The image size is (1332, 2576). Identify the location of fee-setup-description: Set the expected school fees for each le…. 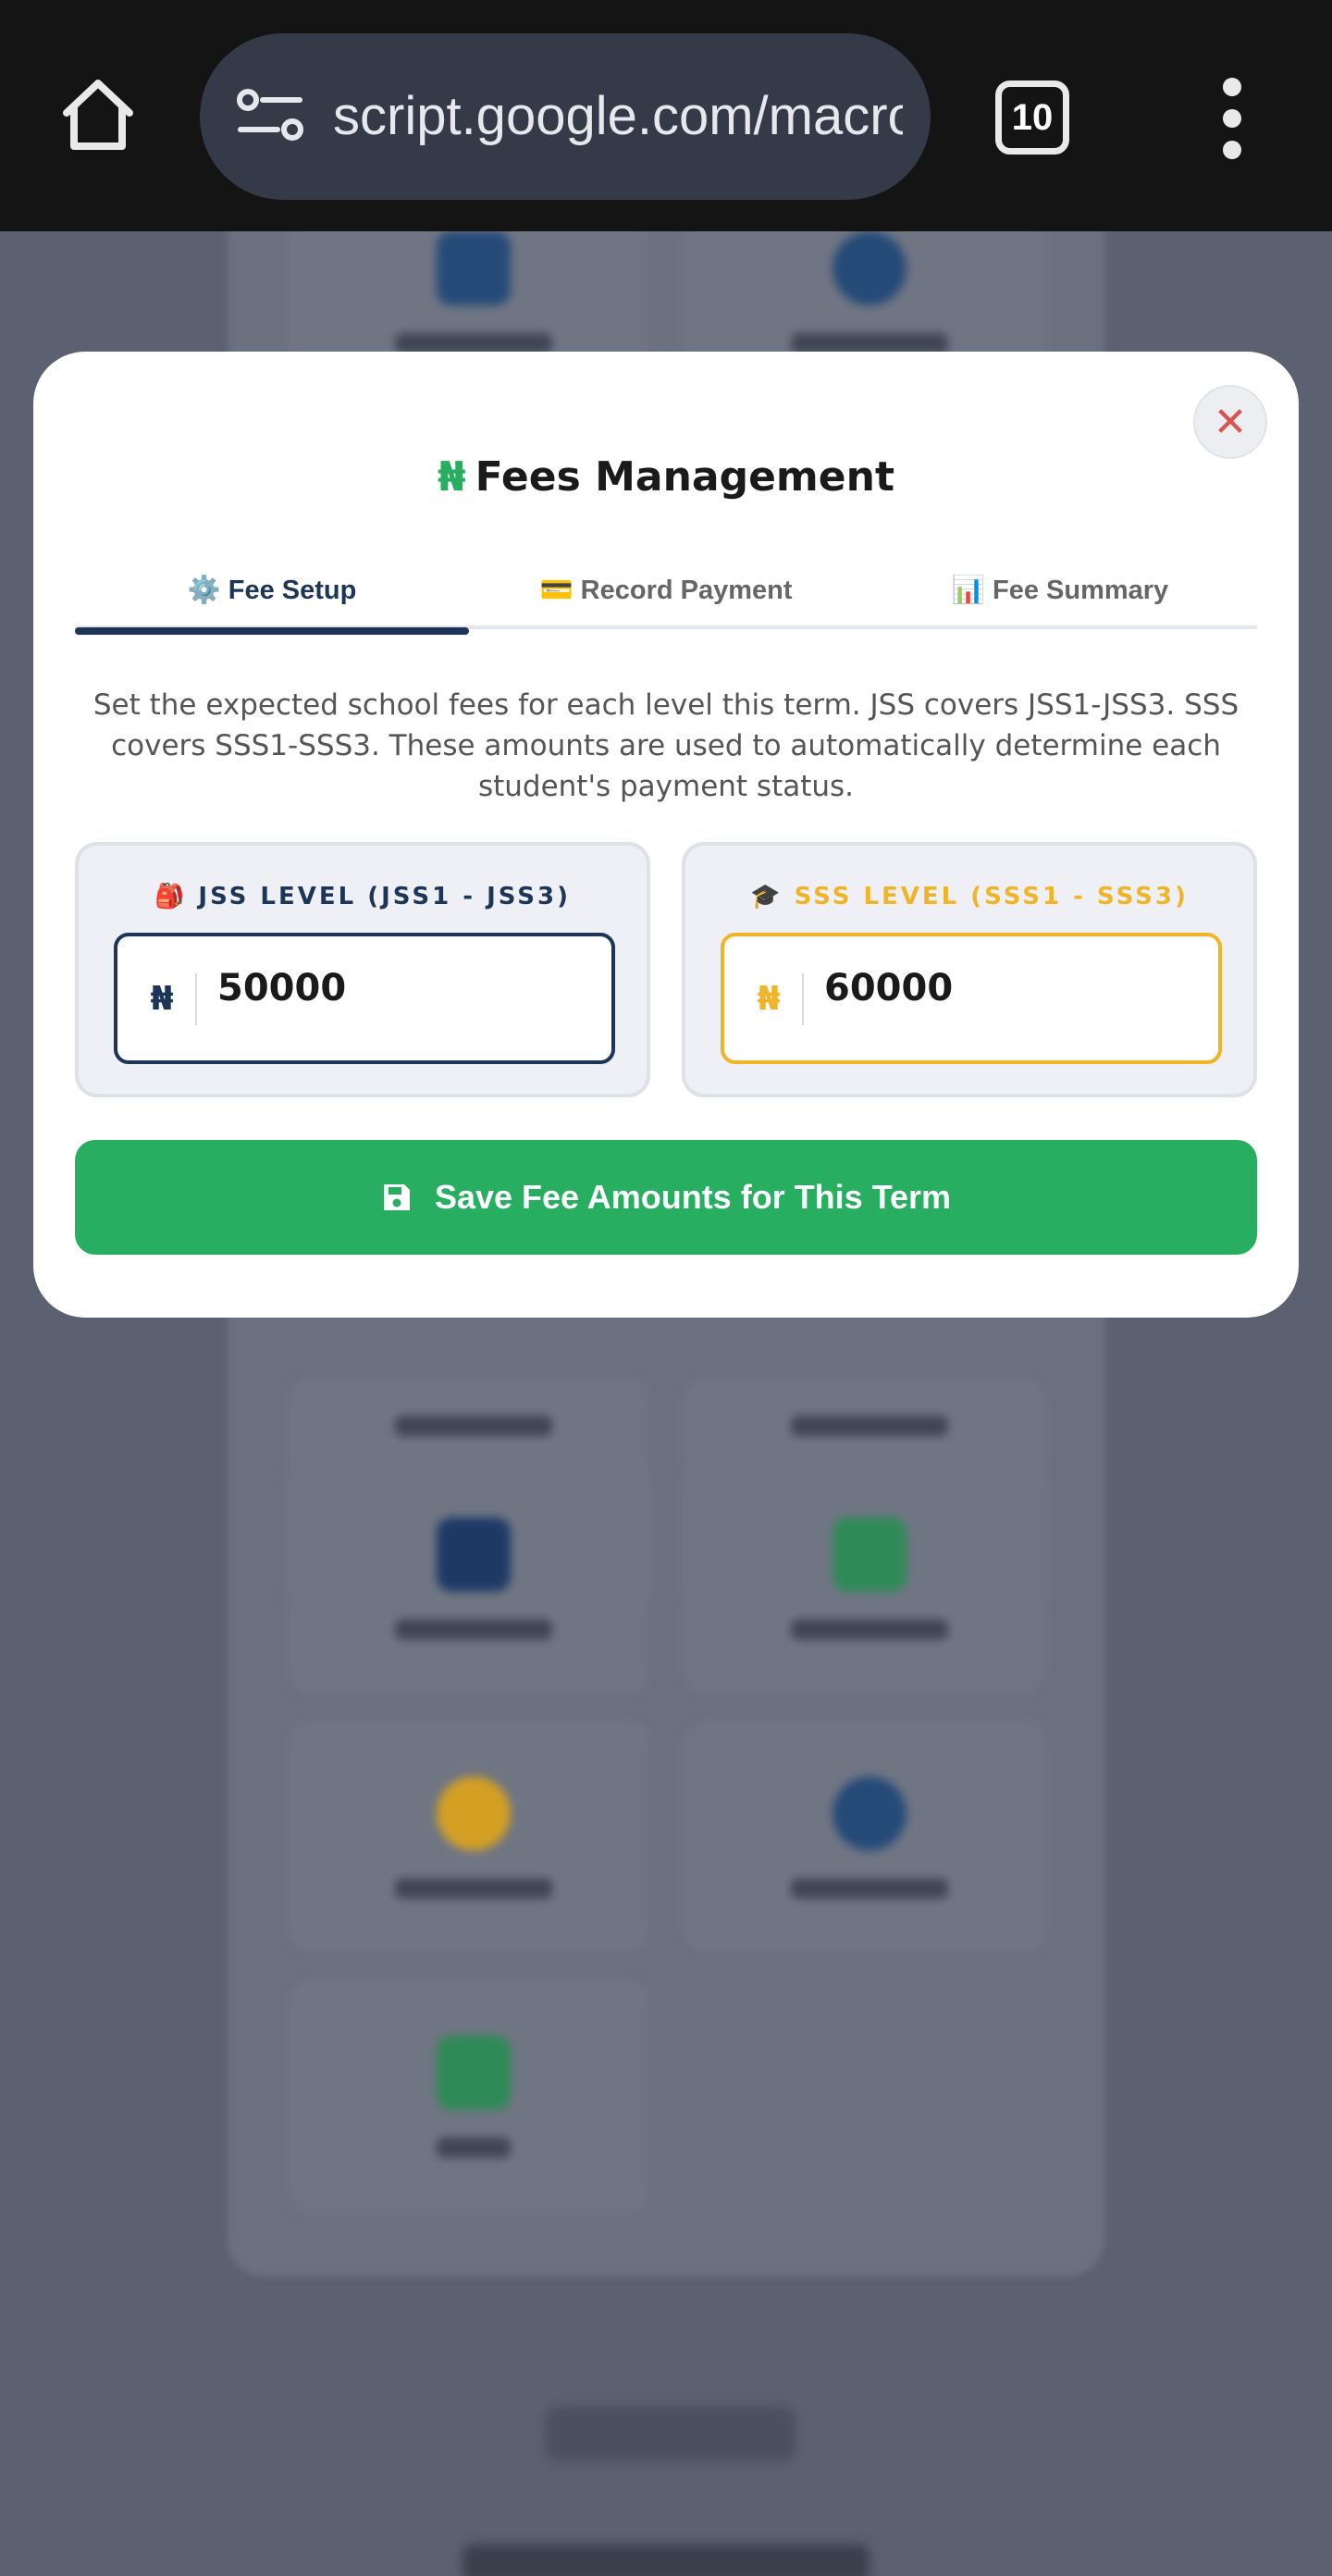
(666, 746).